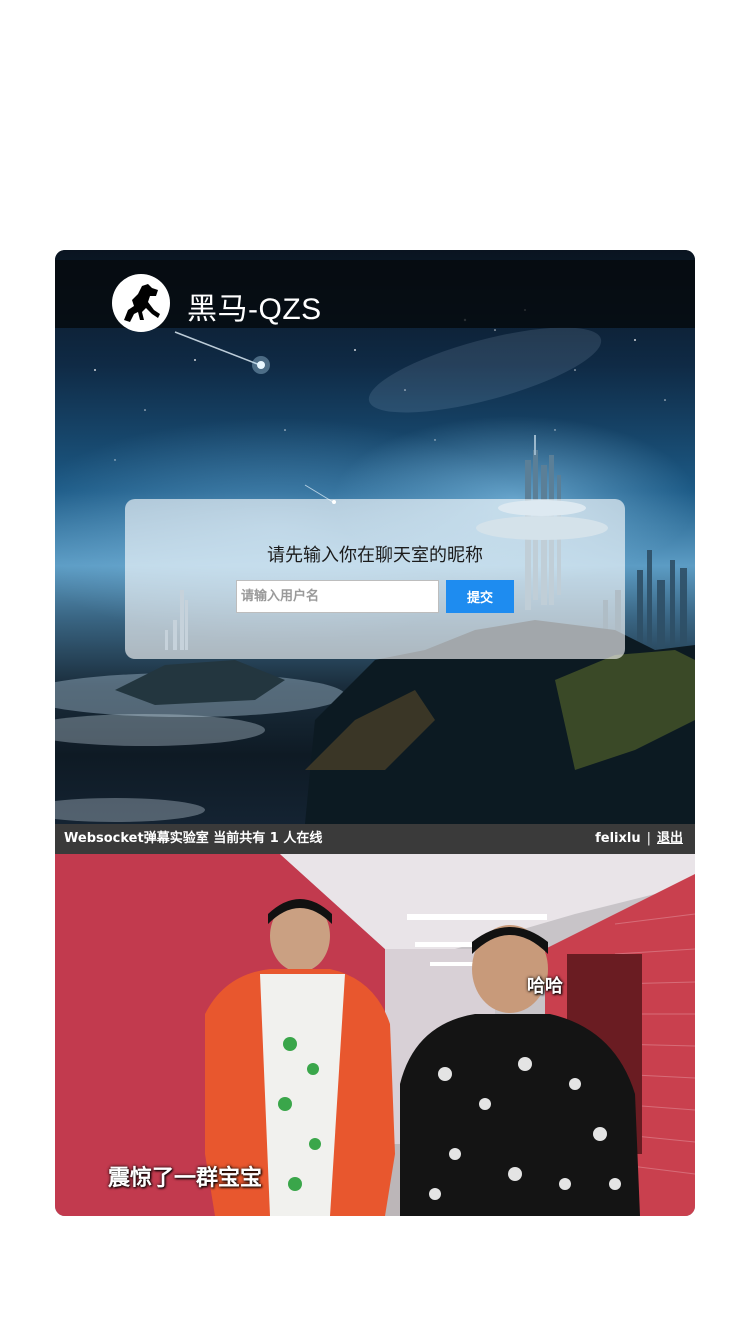  I want to click on danmaku-message: 哈哈, so click(545, 986).